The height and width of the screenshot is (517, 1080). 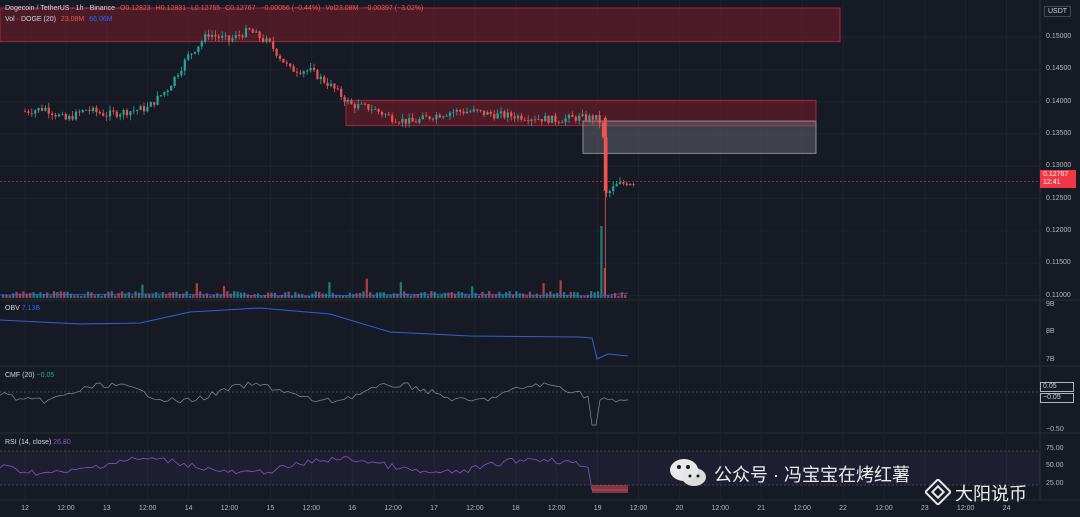 What do you see at coordinates (240, 8) in the screenshot?
I see `close-value: C0.12767` at bounding box center [240, 8].